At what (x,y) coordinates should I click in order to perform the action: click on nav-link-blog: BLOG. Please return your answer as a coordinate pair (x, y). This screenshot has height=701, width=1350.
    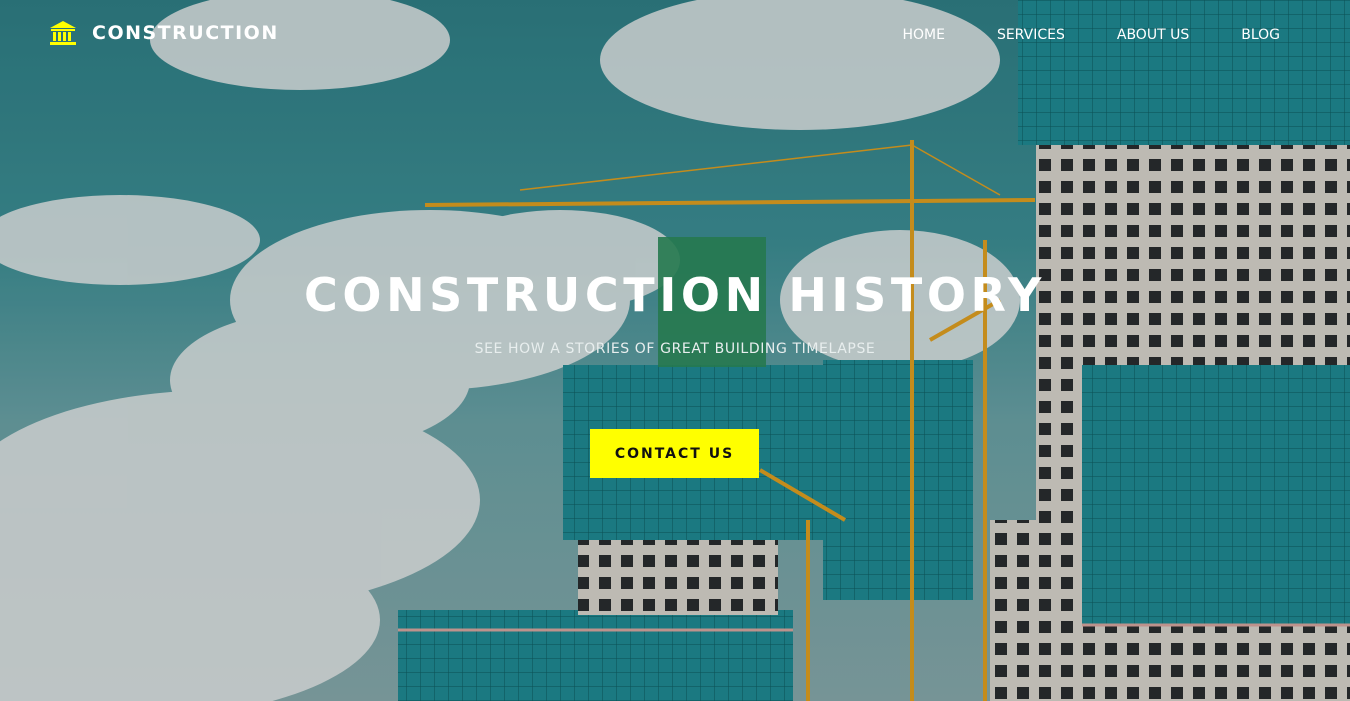
    Looking at the image, I should click on (1260, 35).